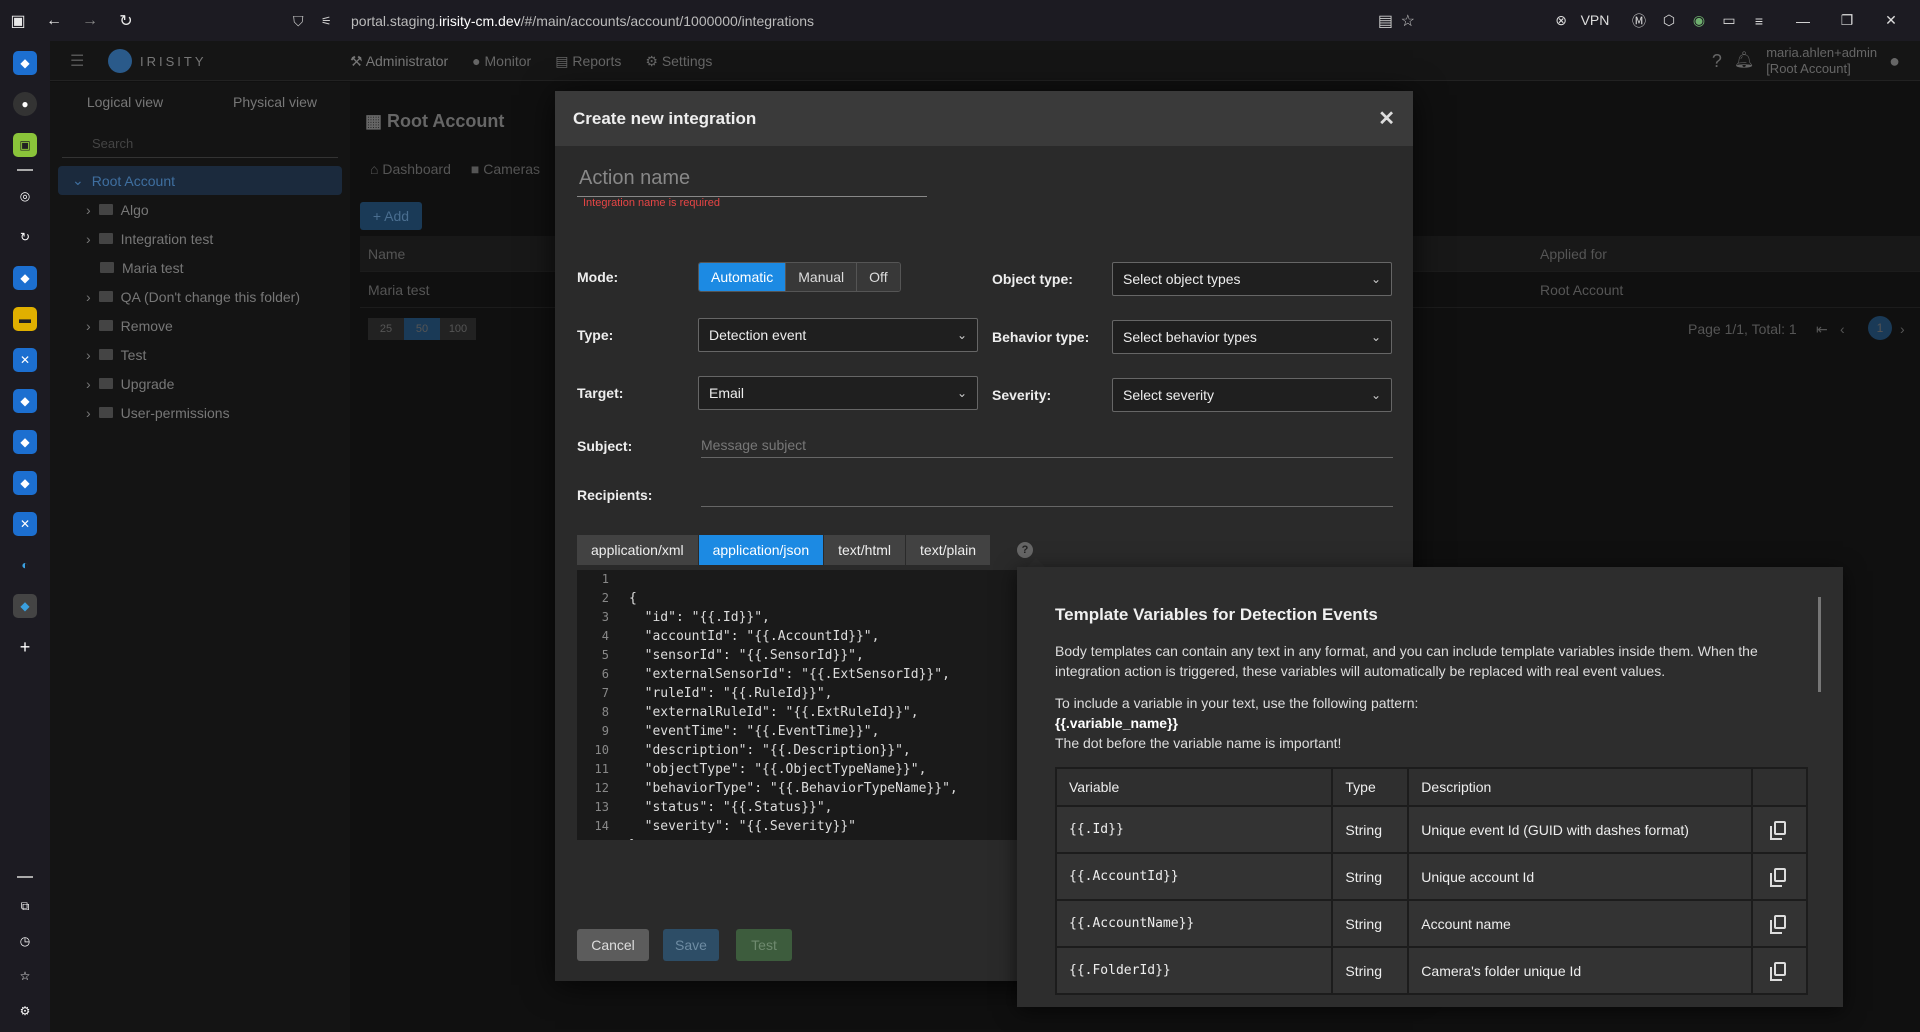 This screenshot has height=1032, width=1920. Describe the element at coordinates (1842, 329) in the screenshot. I see `page-nav-prev-icon: ‹` at that location.